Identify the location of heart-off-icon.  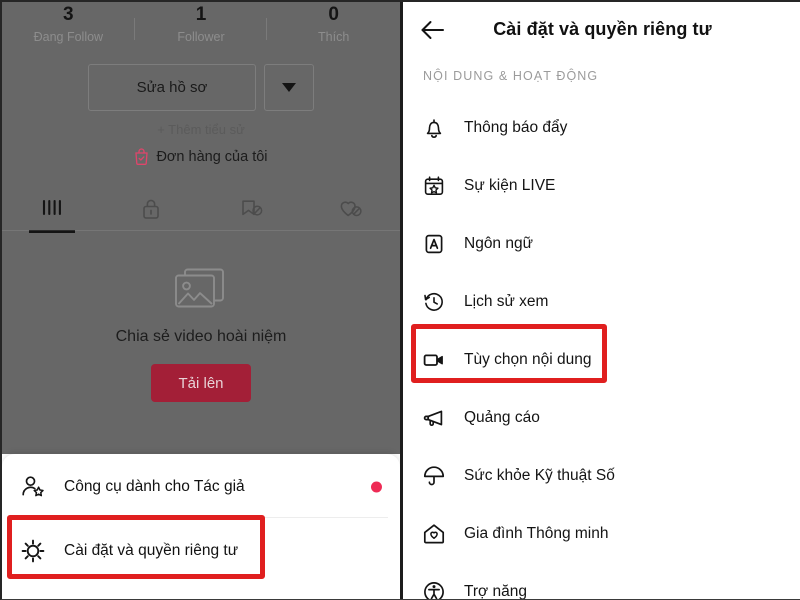
(351, 209).